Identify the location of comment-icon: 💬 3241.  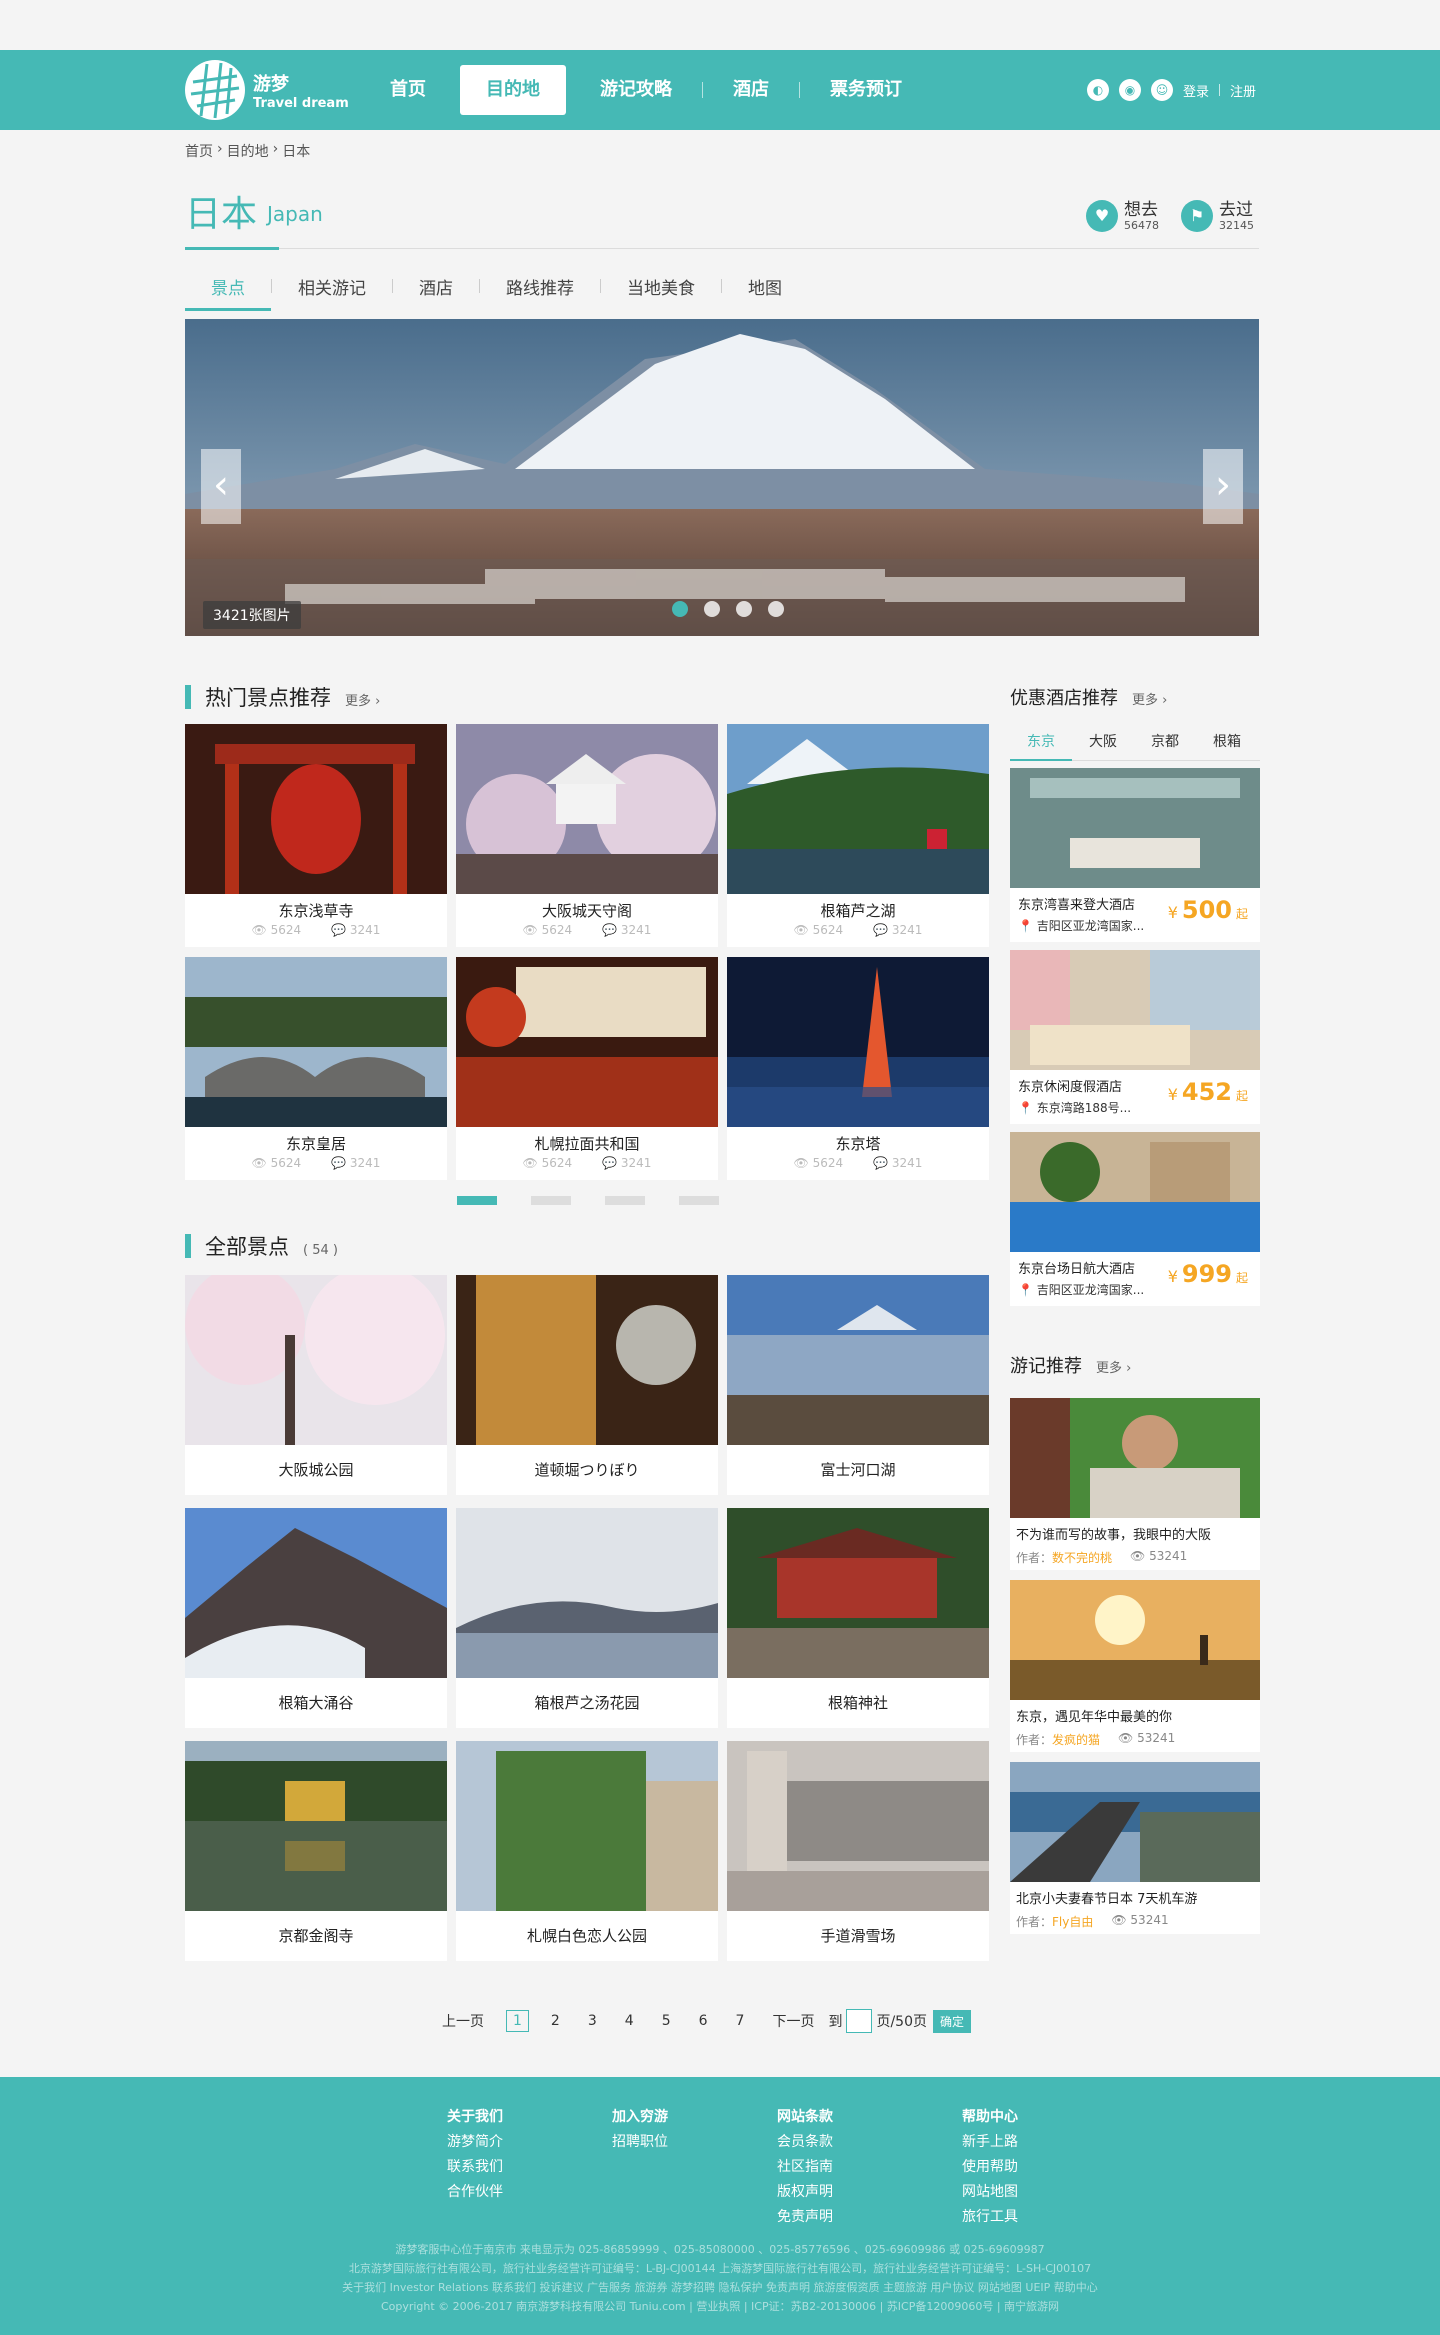
(898, 1163).